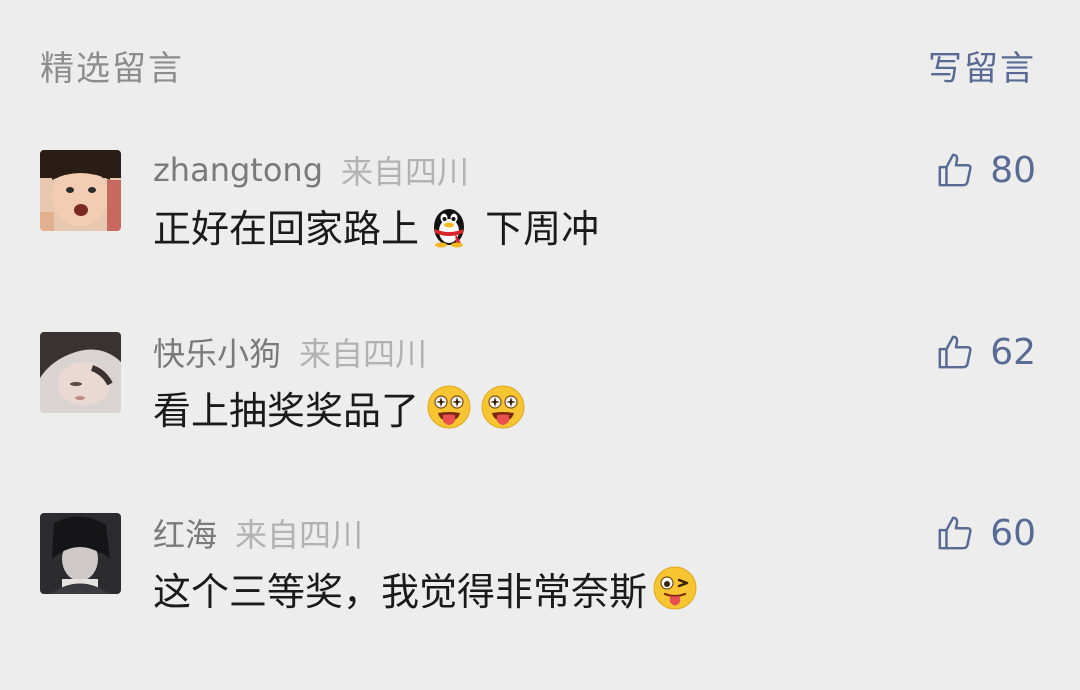 This screenshot has width=1080, height=690. I want to click on avatar-anime-image, so click(80, 553).